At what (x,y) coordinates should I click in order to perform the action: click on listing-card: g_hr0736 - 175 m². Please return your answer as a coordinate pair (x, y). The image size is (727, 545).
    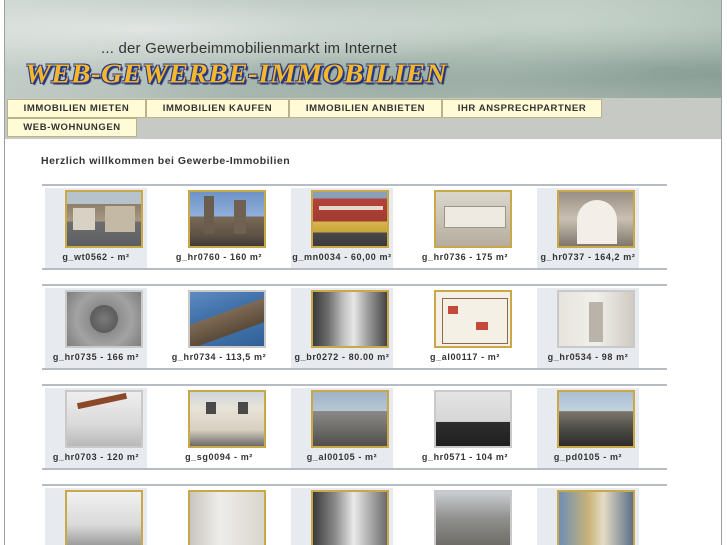
    Looking at the image, I should click on (465, 228).